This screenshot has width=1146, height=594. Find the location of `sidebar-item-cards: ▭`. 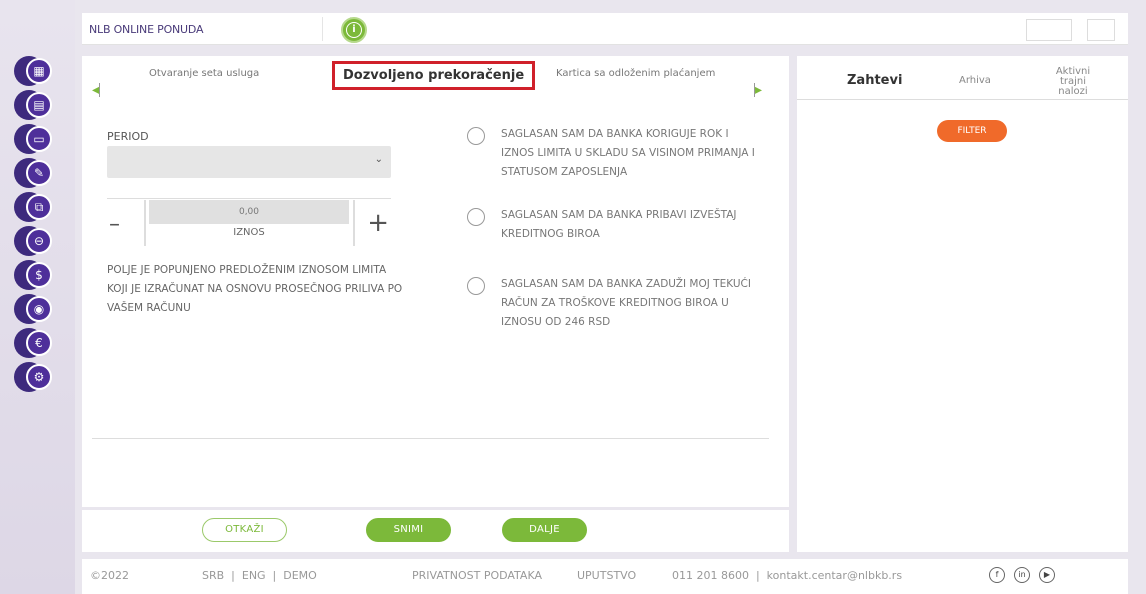

sidebar-item-cards: ▭ is located at coordinates (36, 140).